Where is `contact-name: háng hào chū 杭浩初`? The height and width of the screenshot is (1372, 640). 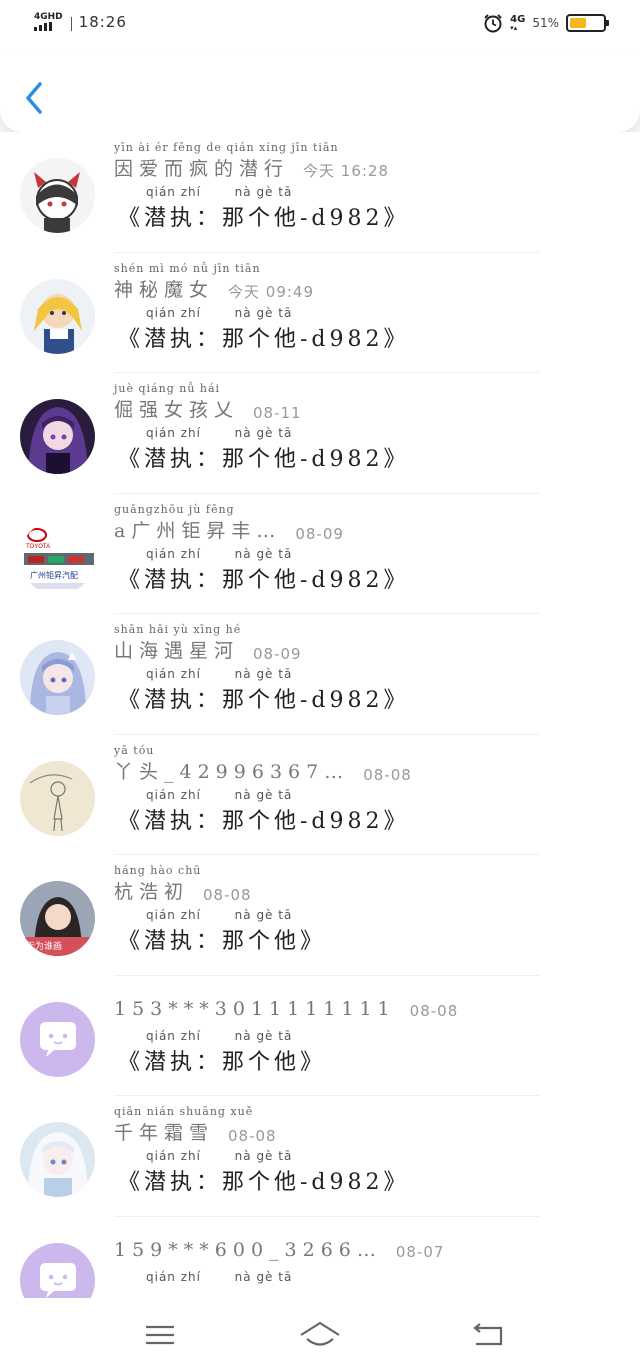
contact-name: háng hào chū 杭浩初 is located at coordinates (157, 884).